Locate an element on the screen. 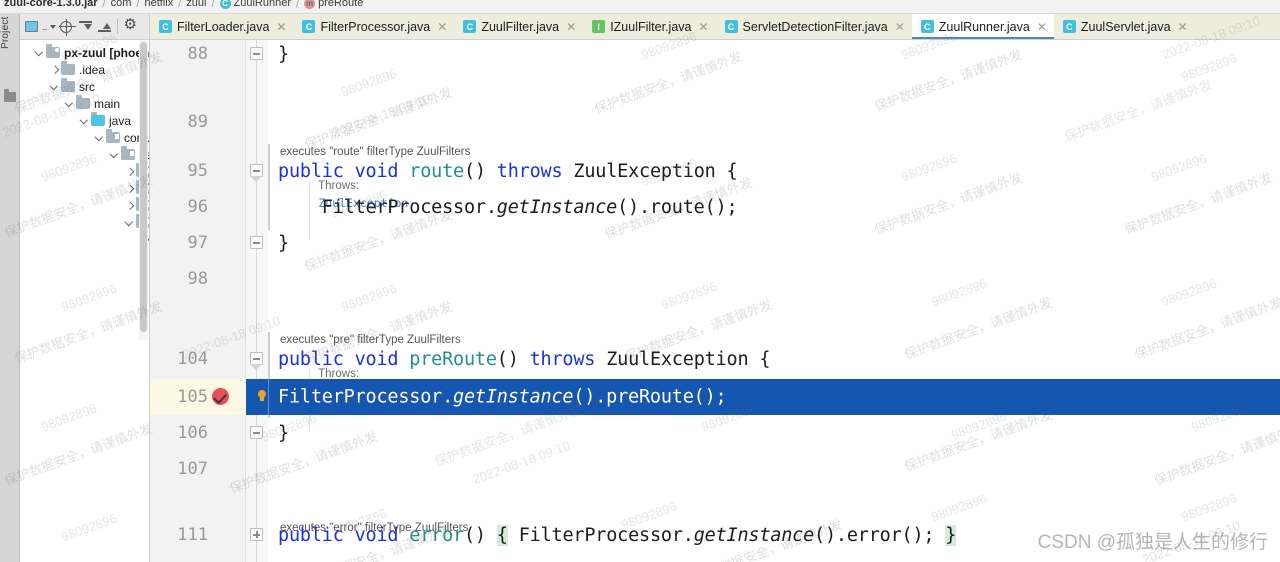 This screenshot has width=1280, height=562. sidebar-scrollbar is located at coordinates (143, 190).